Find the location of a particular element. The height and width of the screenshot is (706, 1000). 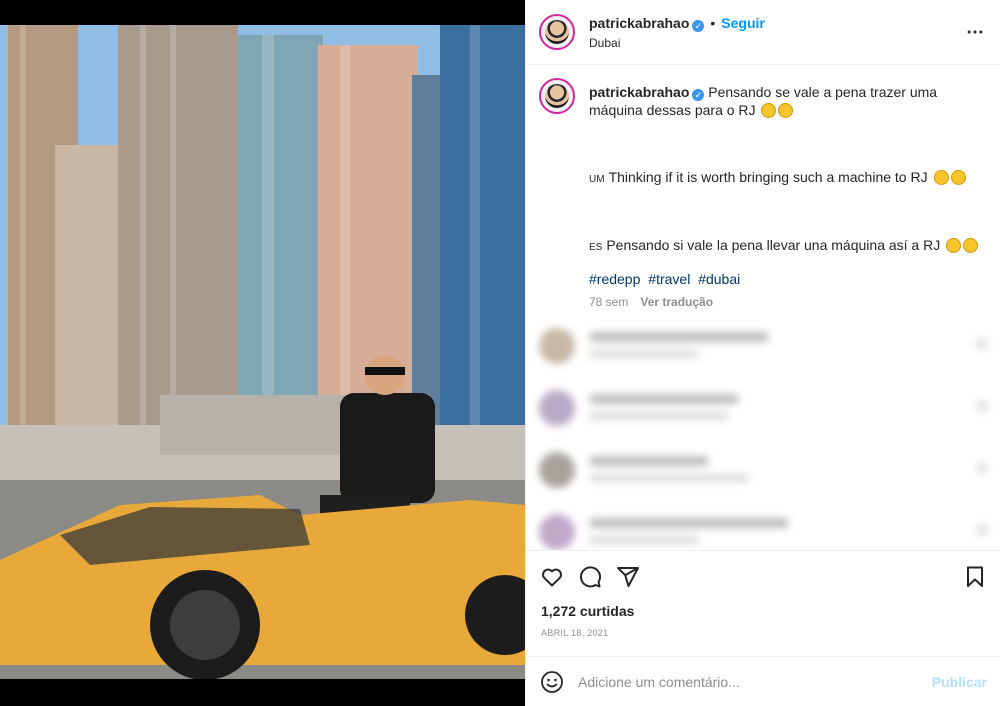

username-link: patrickabrahao is located at coordinates (639, 23).